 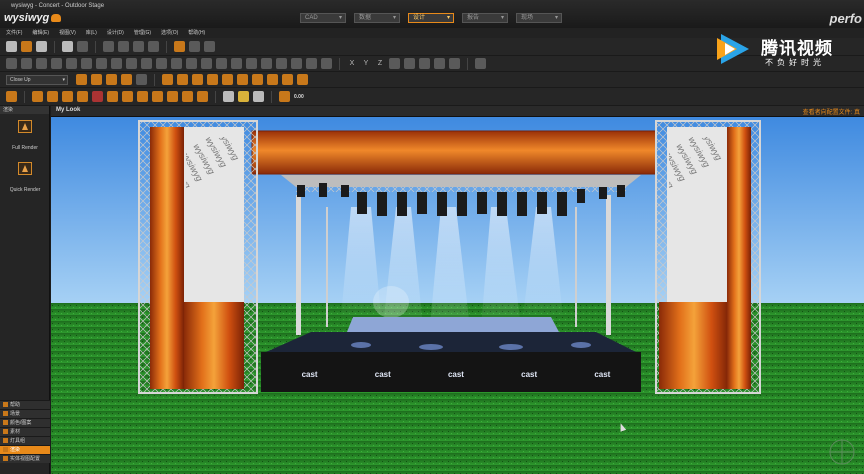 What do you see at coordinates (25, 458) in the screenshot?
I see `sidebar-tab-view-config: 实体视图配置` at bounding box center [25, 458].